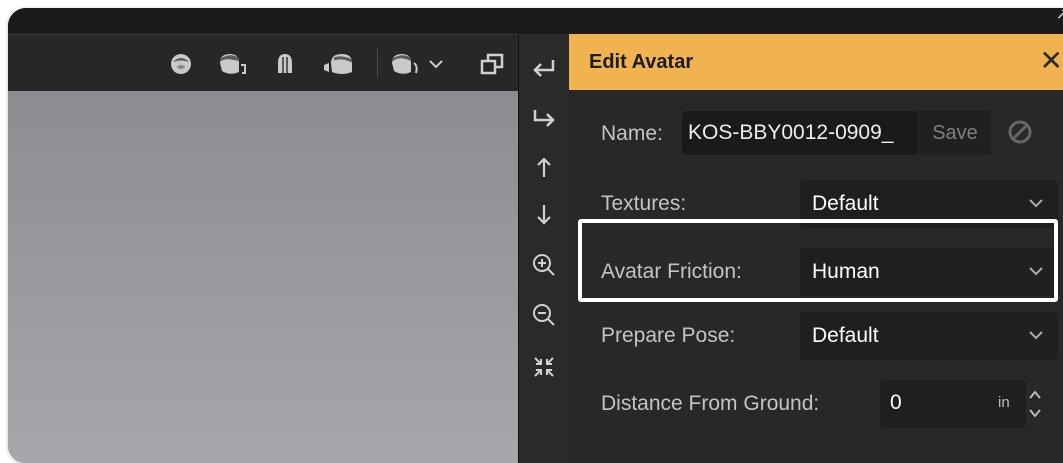  What do you see at coordinates (816, 62) in the screenshot?
I see `panel-header: Edit Avatar ✕` at bounding box center [816, 62].